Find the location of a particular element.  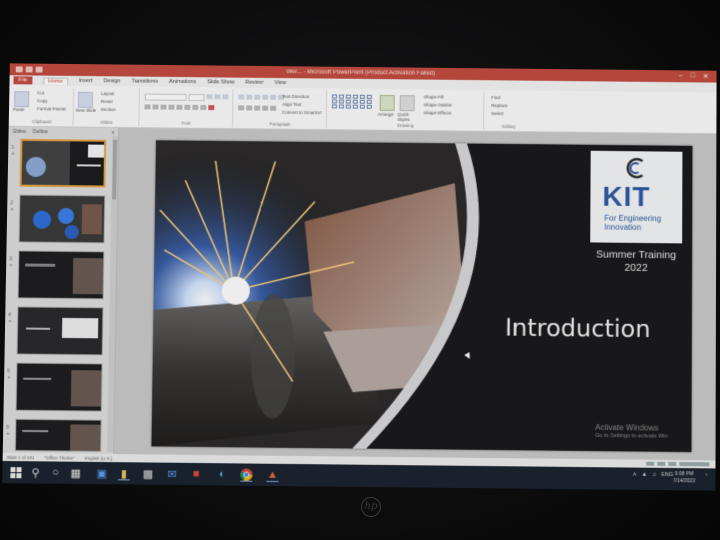

tab-home: Home is located at coordinates (55, 81).